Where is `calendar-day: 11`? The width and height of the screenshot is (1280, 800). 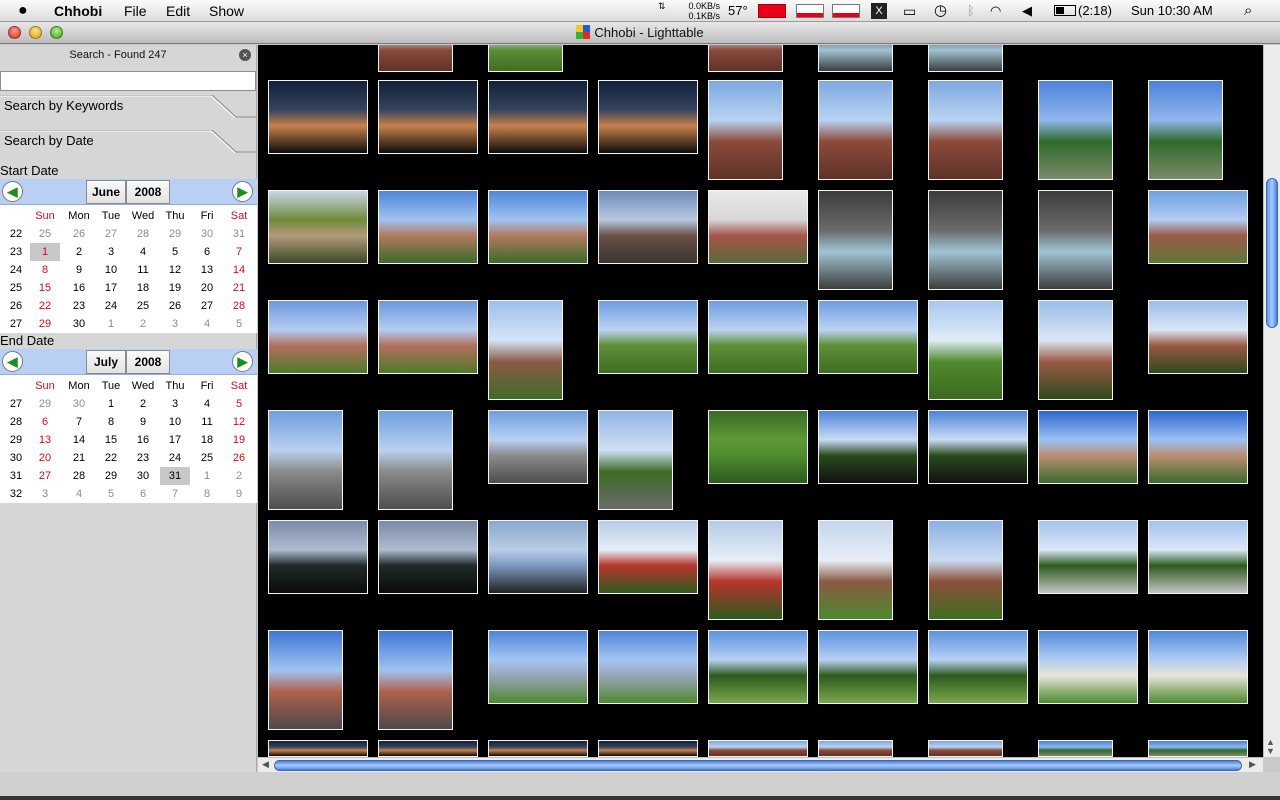
calendar-day: 11 is located at coordinates (207, 422).